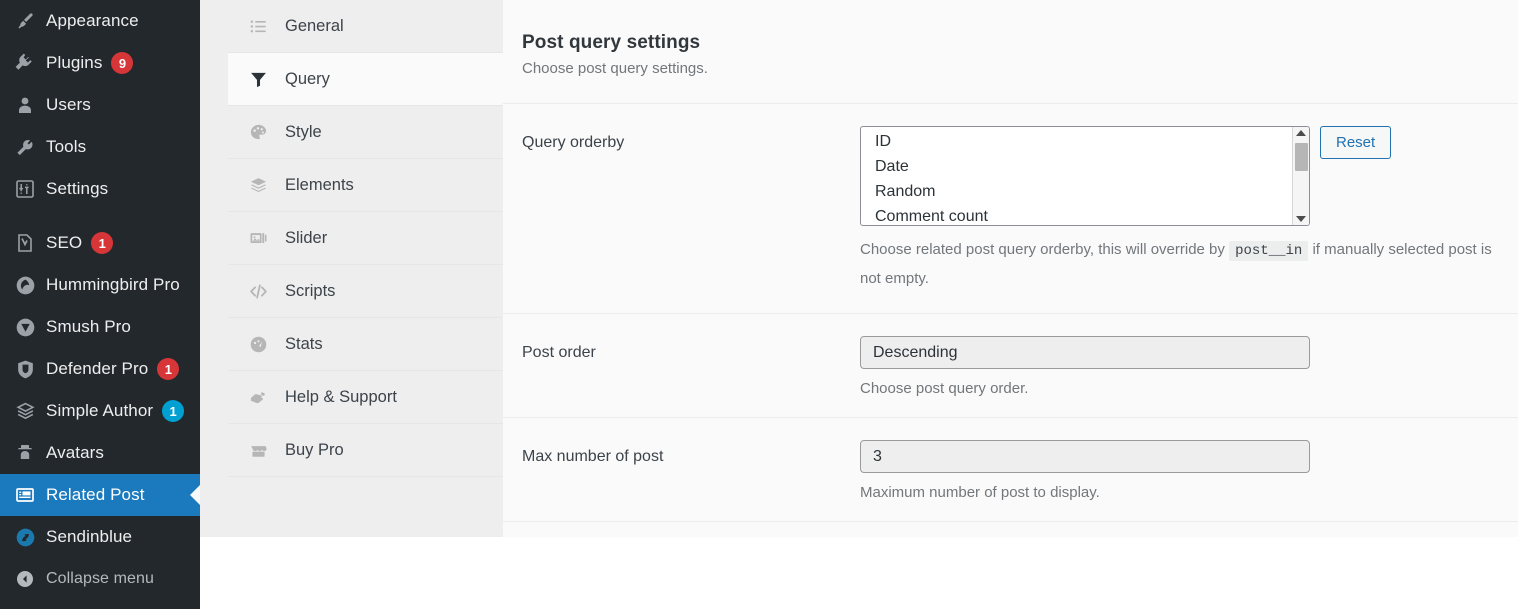 The width and height of the screenshot is (1518, 609). What do you see at coordinates (258, 397) in the screenshot?
I see `helping-hand-icon` at bounding box center [258, 397].